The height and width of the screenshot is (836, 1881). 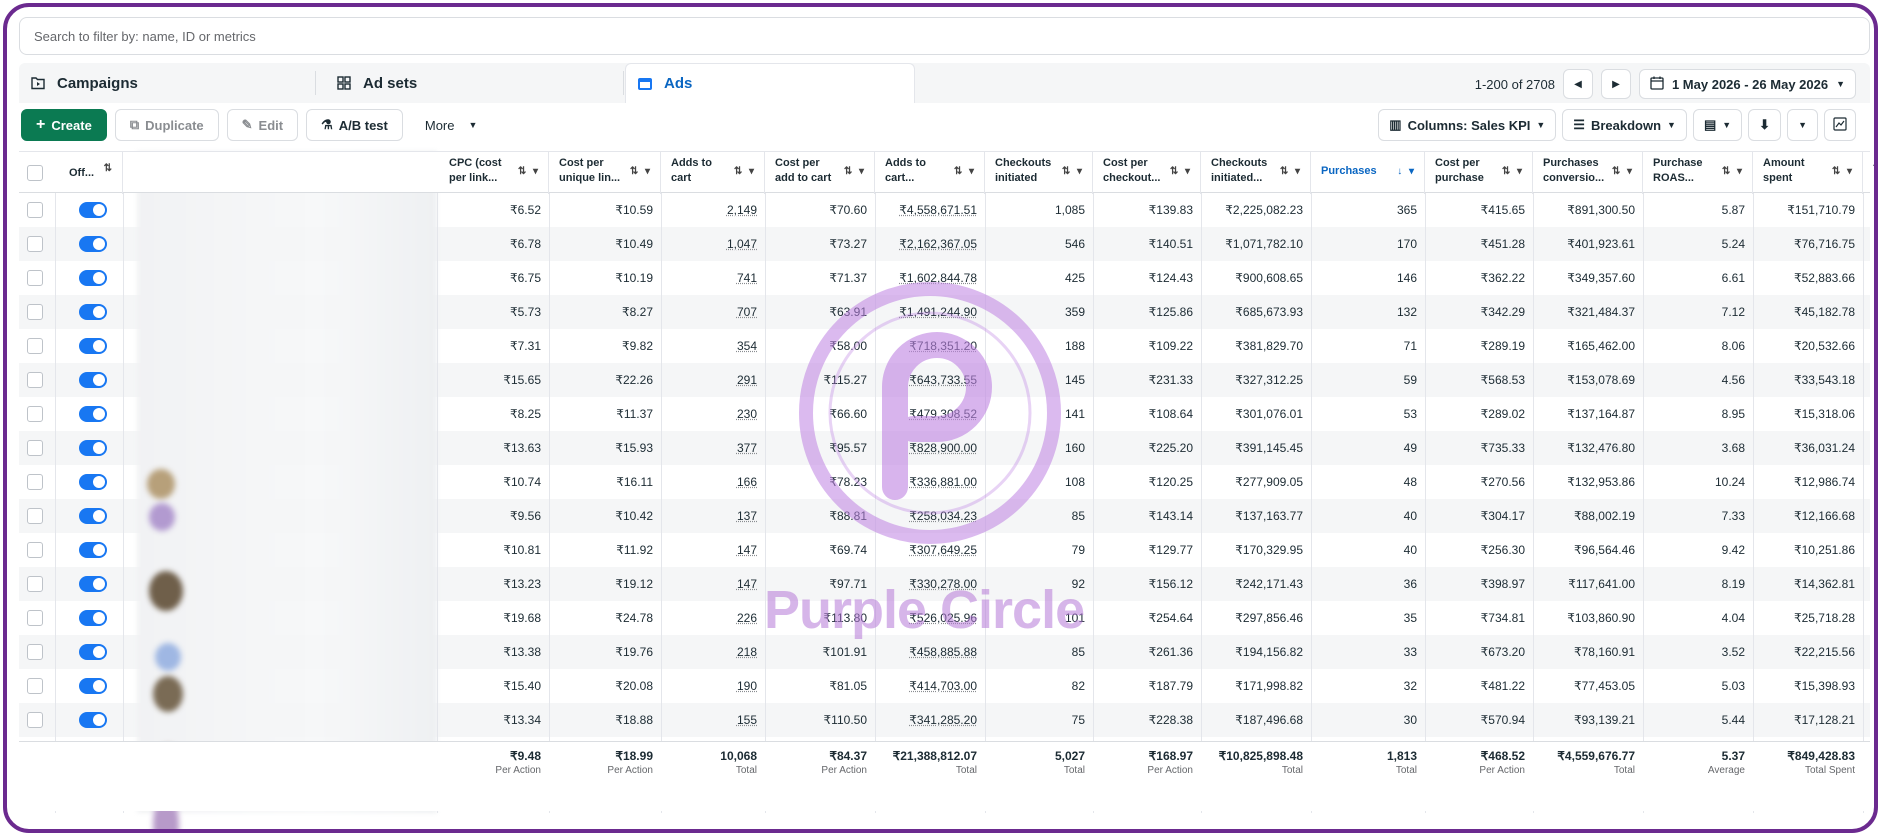 What do you see at coordinates (1078, 652) in the screenshot?
I see `cell-value: 85` at bounding box center [1078, 652].